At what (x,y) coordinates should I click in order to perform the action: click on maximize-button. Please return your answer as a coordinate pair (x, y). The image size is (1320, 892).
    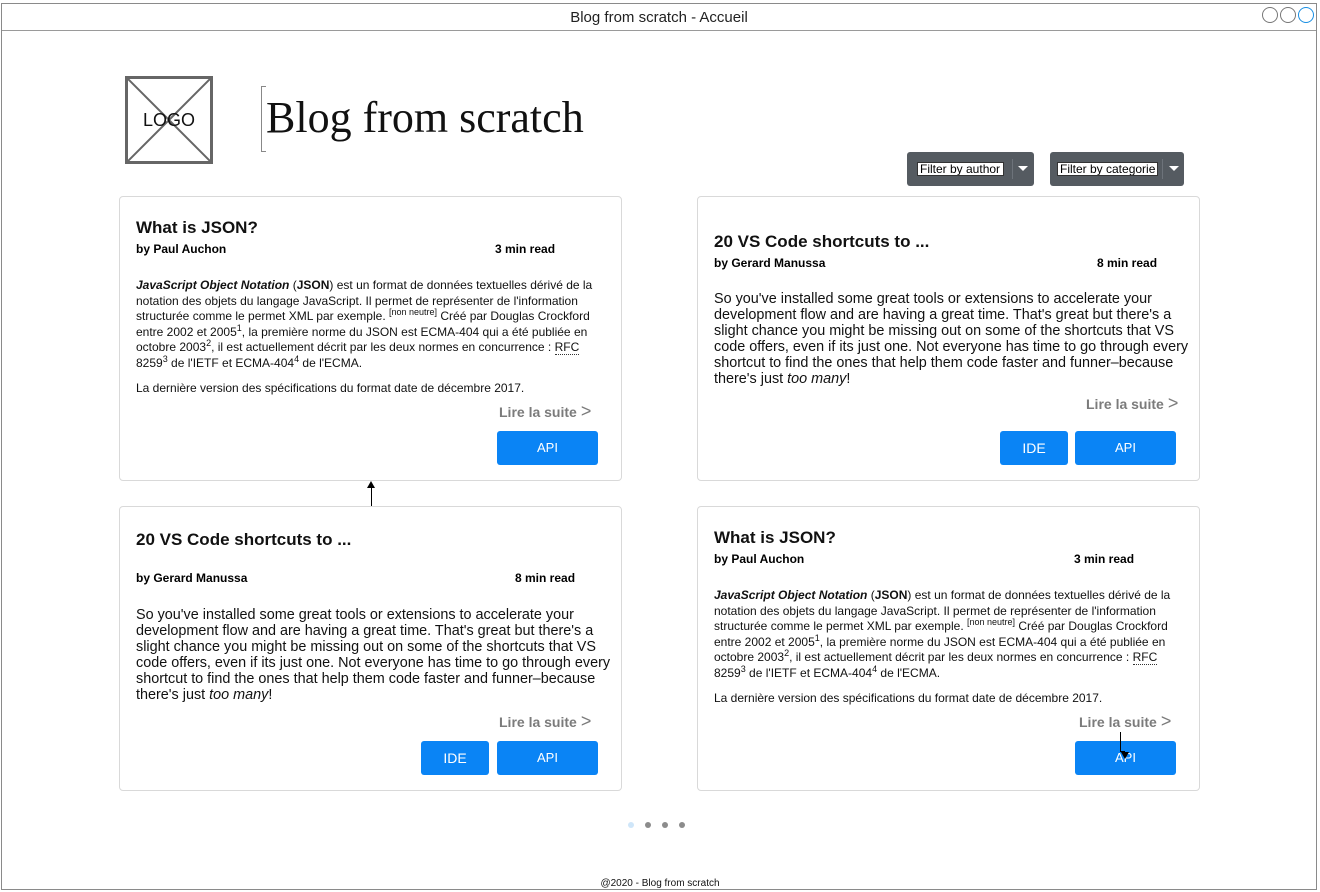
    Looking at the image, I should click on (1288, 15).